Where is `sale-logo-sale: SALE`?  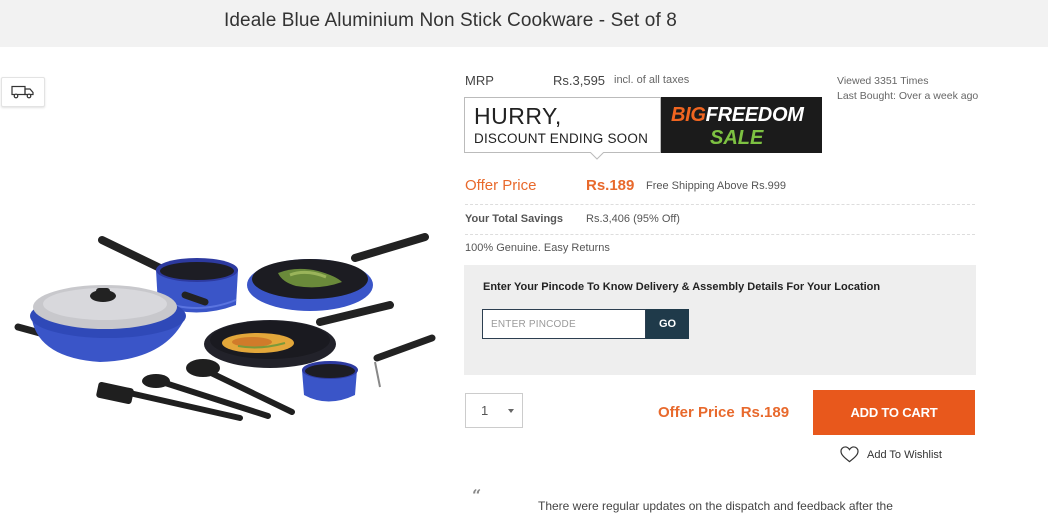 sale-logo-sale: SALE is located at coordinates (737, 138).